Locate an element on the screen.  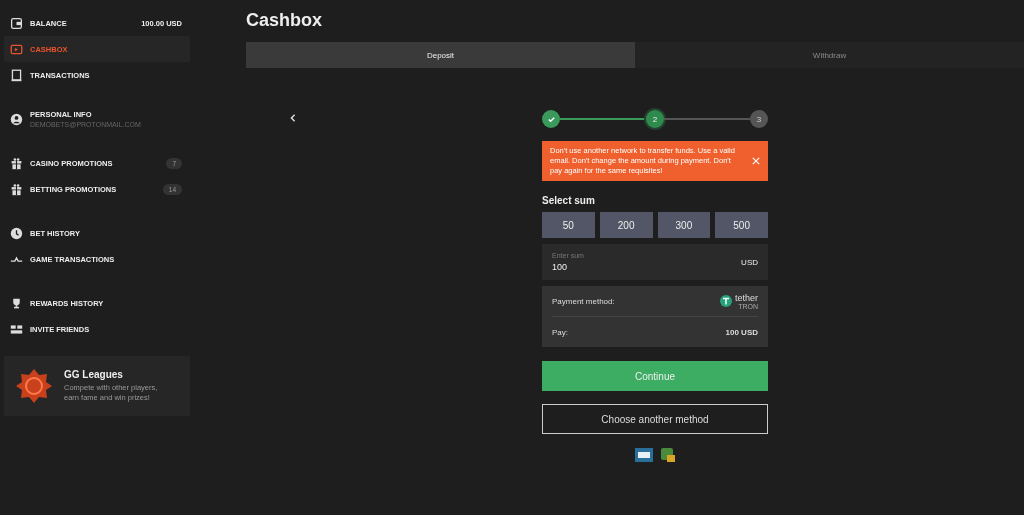
clock-icon is located at coordinates (16, 233).